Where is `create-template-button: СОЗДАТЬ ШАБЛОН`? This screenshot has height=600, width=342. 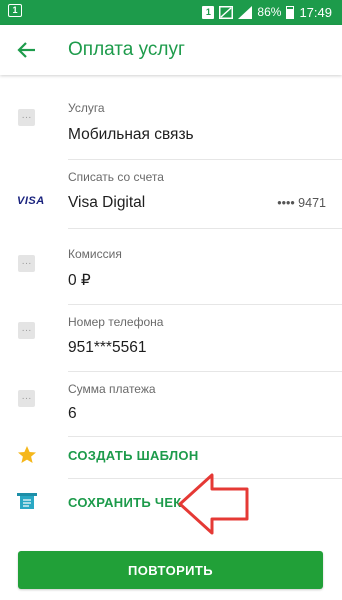 create-template-button: СОЗДАТЬ ШАБЛОН is located at coordinates (133, 455).